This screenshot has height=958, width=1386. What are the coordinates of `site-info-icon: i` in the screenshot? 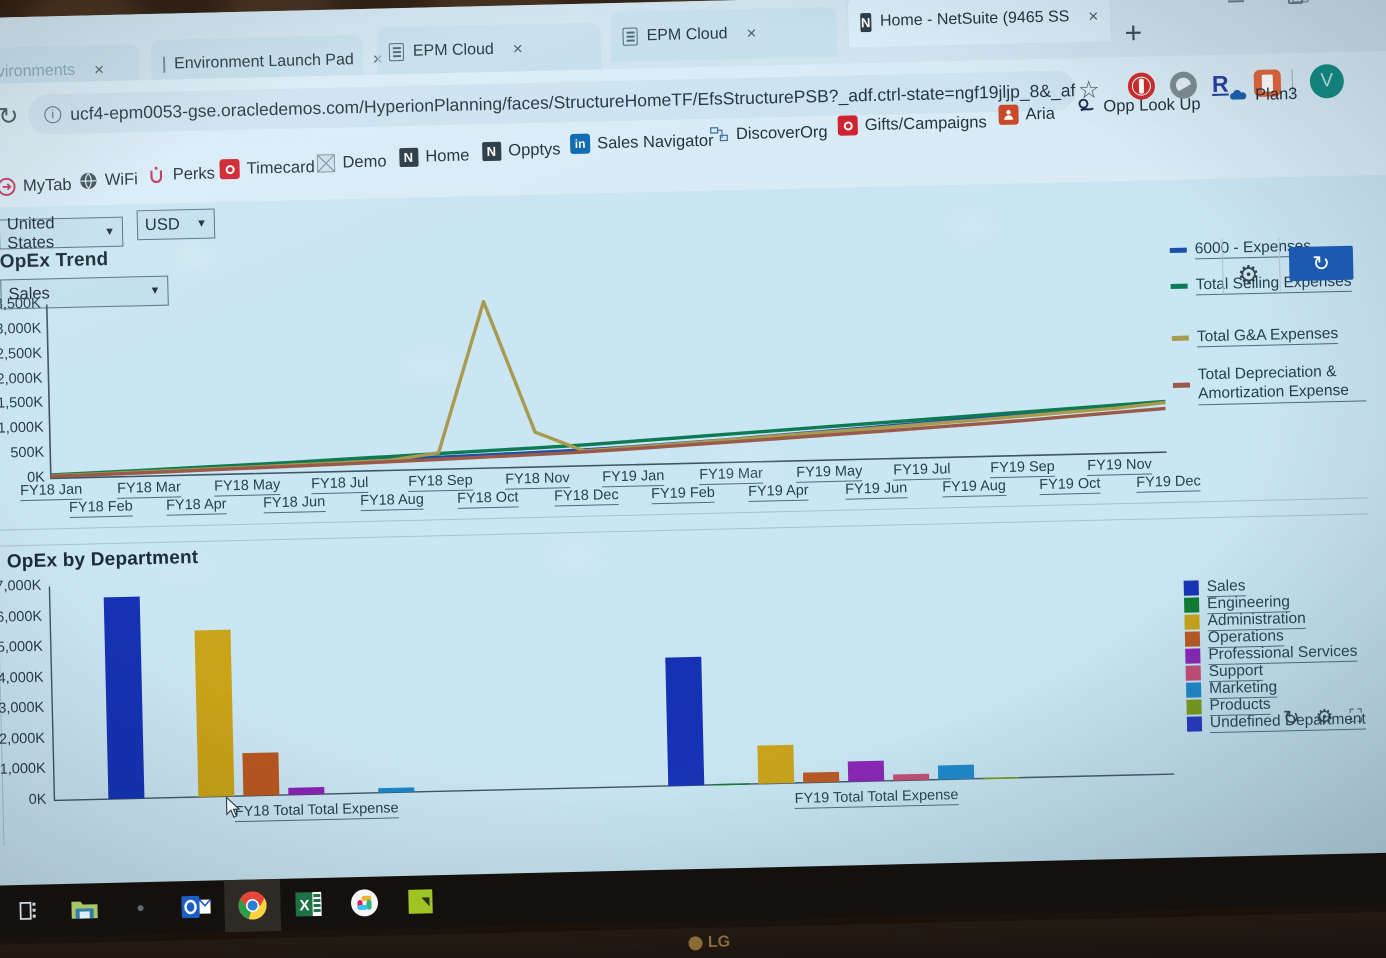 It's located at (53, 114).